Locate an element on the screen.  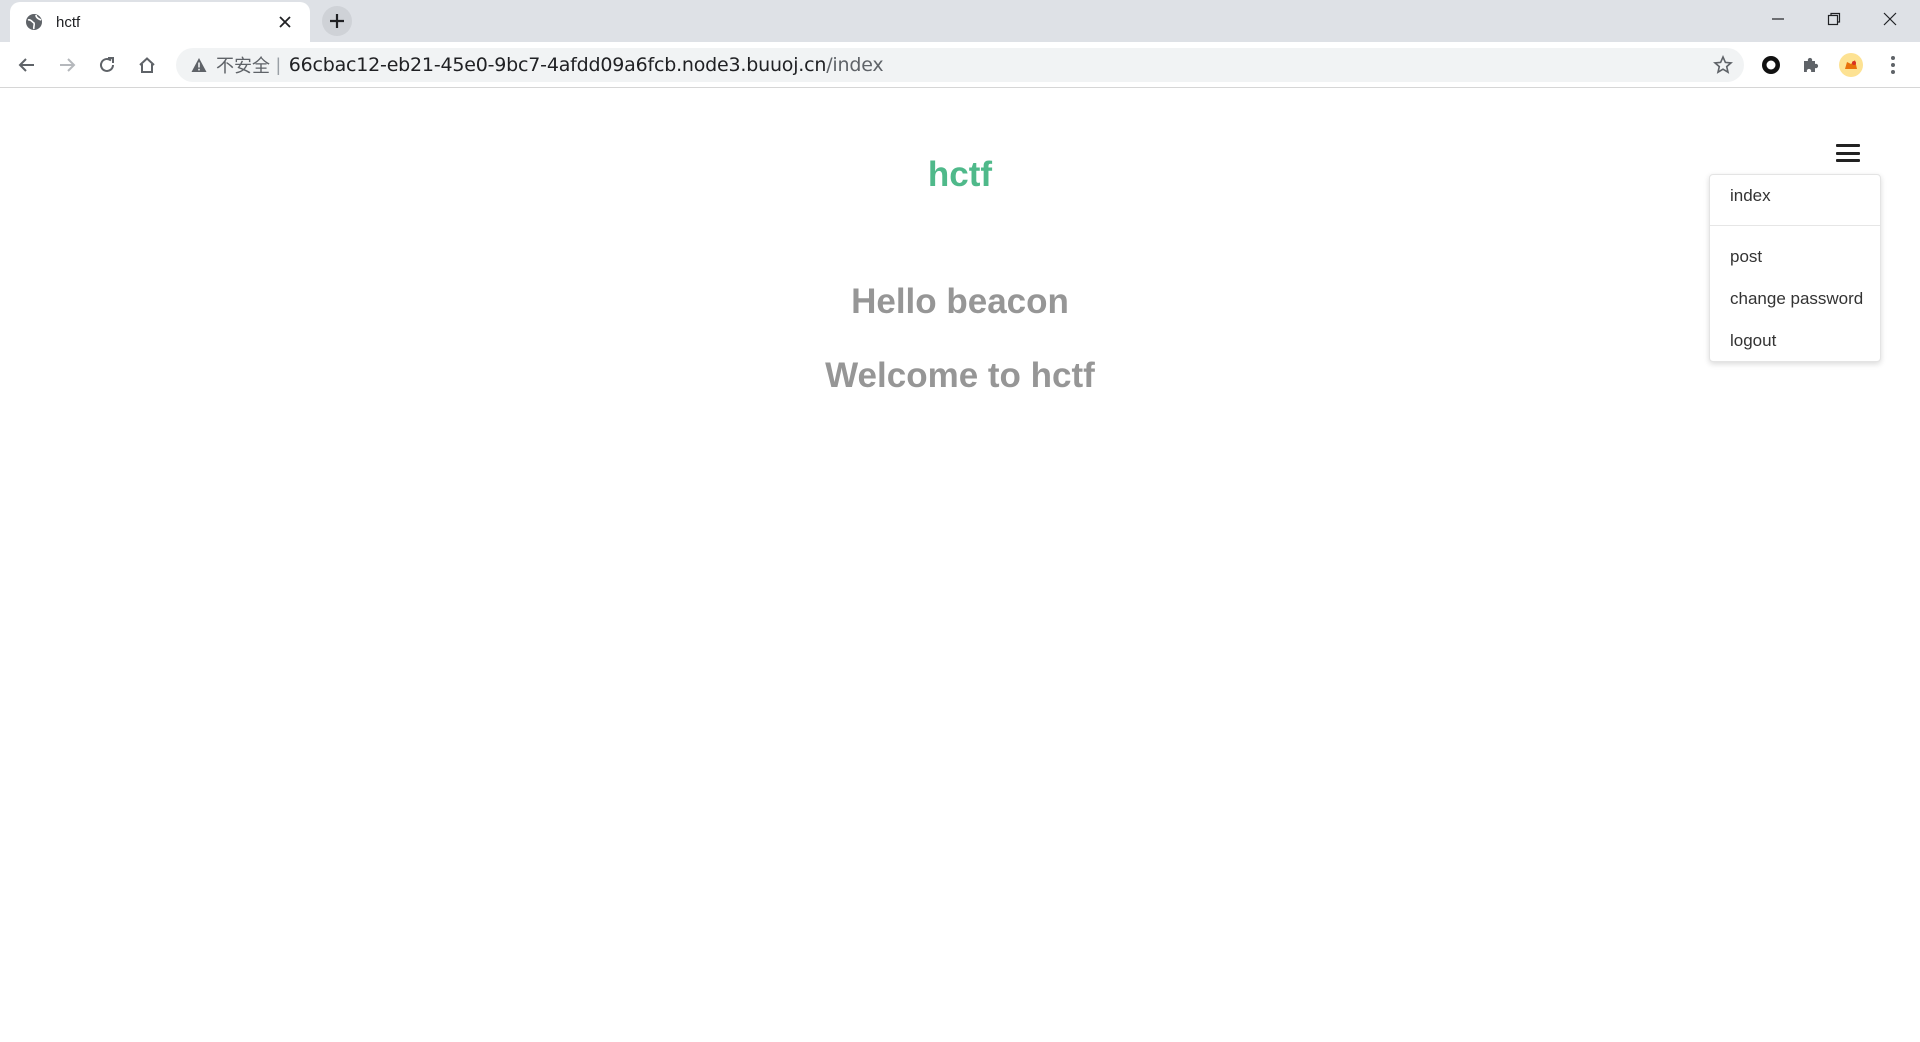
reload-button is located at coordinates (107, 65).